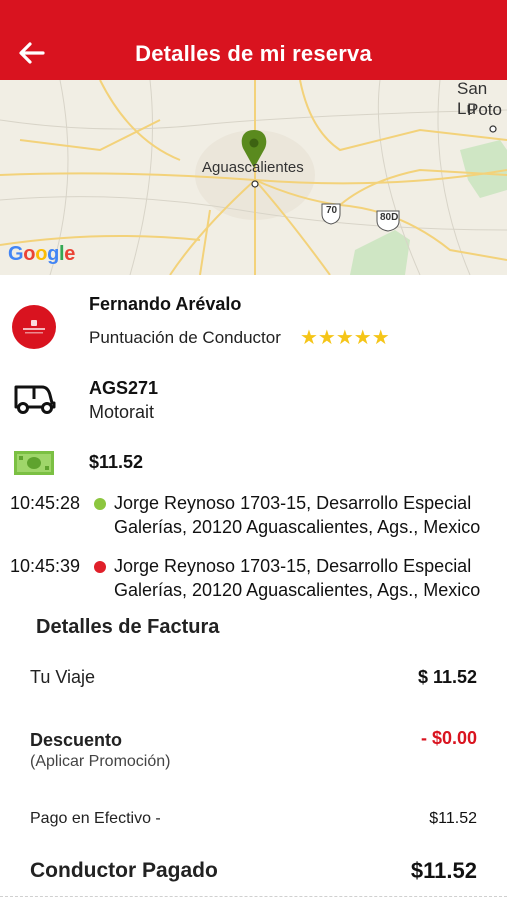 This screenshot has width=507, height=900. I want to click on discount-label: Descuento, so click(76, 740).